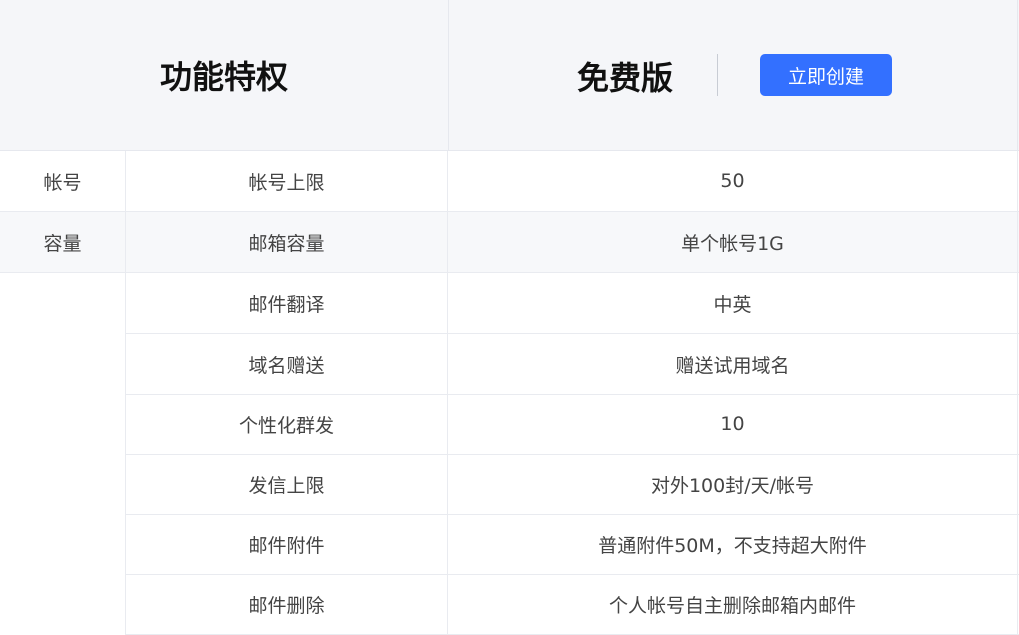  Describe the element at coordinates (286, 604) in the screenshot. I see `row-feature: 邮件删除` at that location.